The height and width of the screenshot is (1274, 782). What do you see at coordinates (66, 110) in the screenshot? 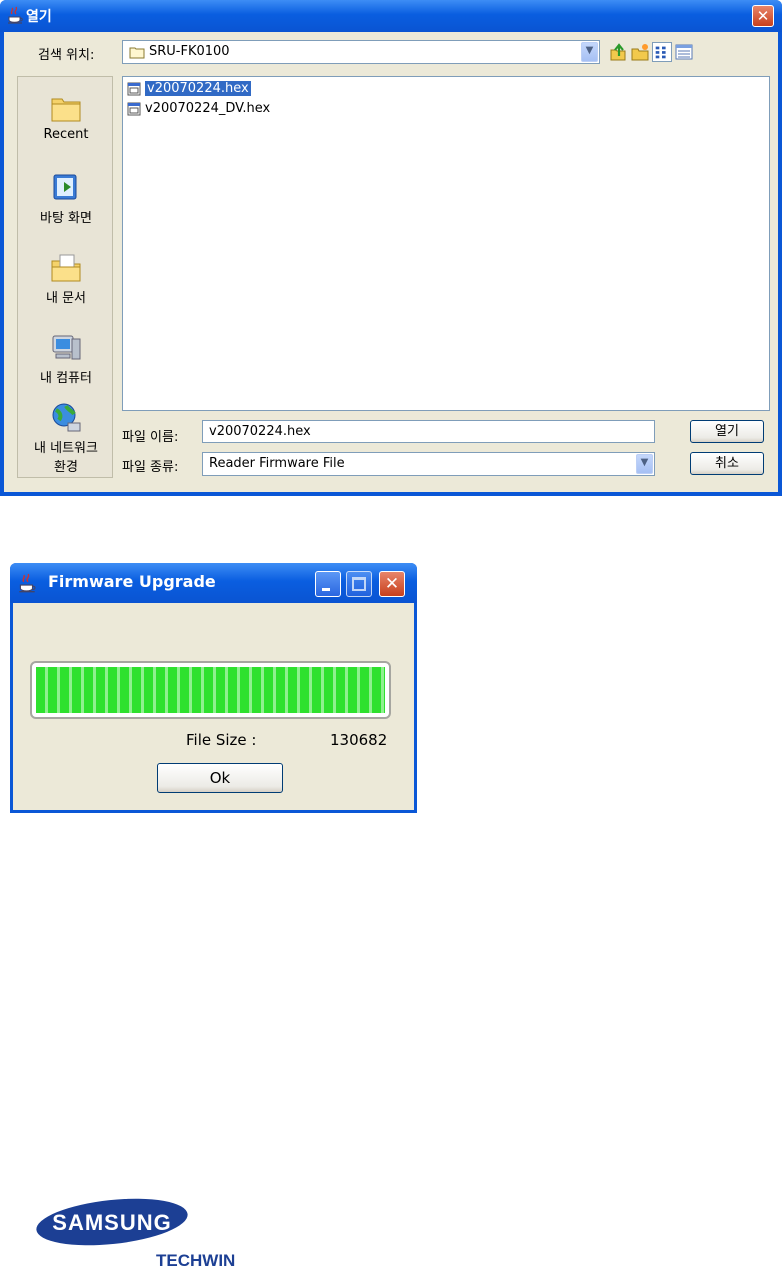
I see `recent-folder-icon` at bounding box center [66, 110].